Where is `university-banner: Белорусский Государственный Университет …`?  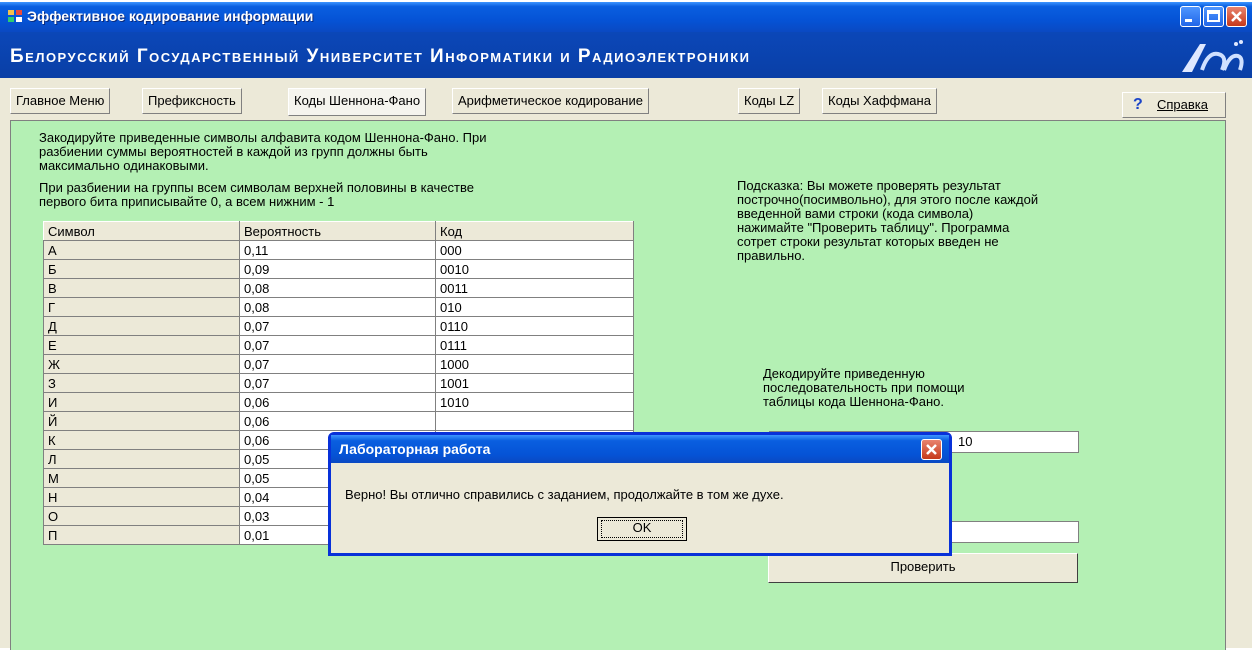
university-banner: Белорусский Государственный Университет … is located at coordinates (626, 55).